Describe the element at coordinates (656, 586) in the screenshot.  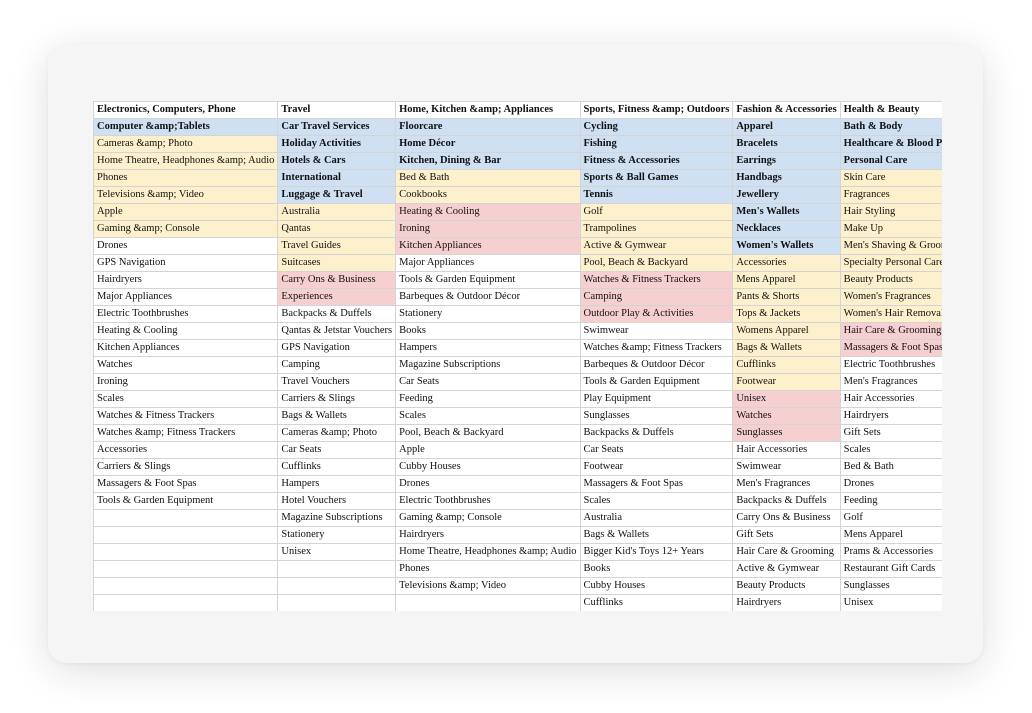
I see `sheet-cell: Cubby Houses` at that location.